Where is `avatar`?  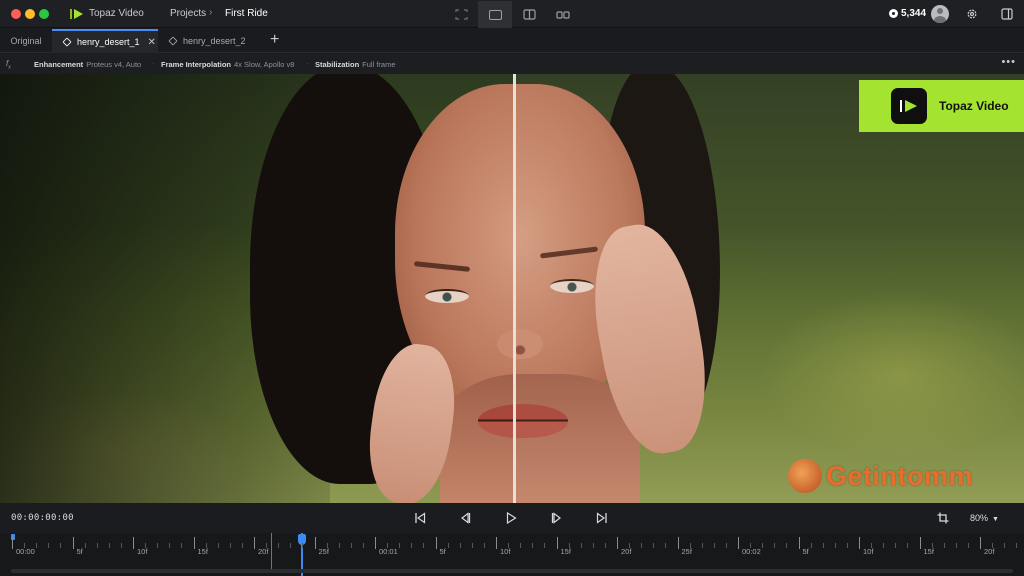 avatar is located at coordinates (940, 14).